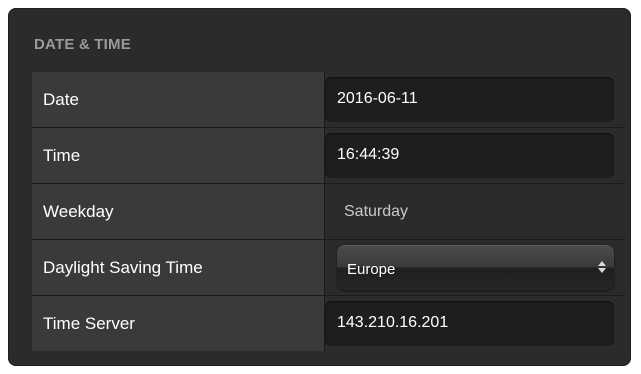  What do you see at coordinates (62, 155) in the screenshot?
I see `row-label-time: Time` at bounding box center [62, 155].